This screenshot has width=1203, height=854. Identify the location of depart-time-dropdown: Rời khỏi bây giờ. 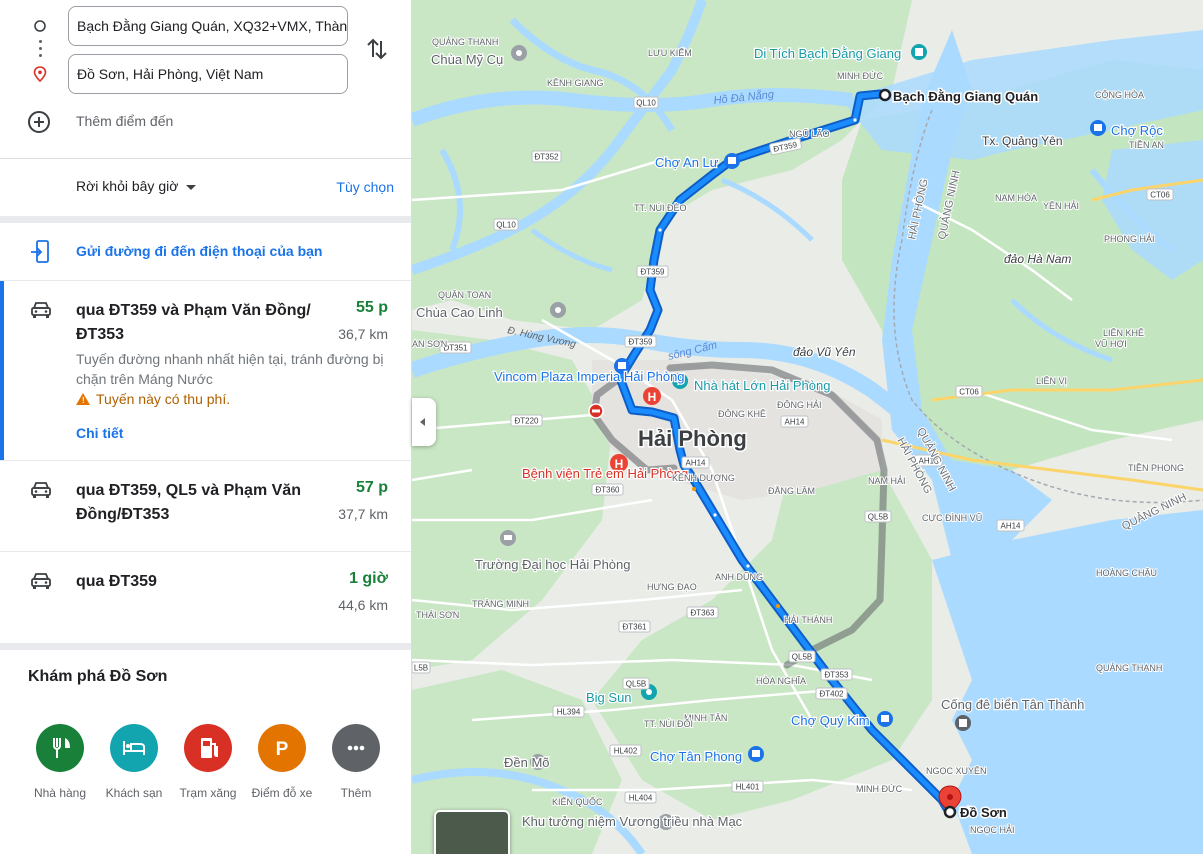
(136, 186).